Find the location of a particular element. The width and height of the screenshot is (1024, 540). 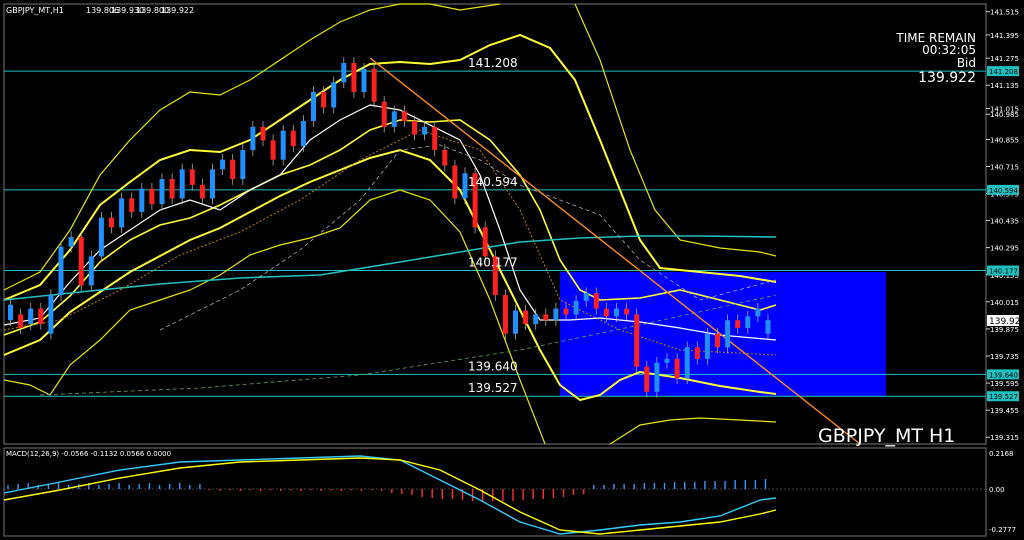

macd-axis-top: 0.2168 is located at coordinates (1001, 454).